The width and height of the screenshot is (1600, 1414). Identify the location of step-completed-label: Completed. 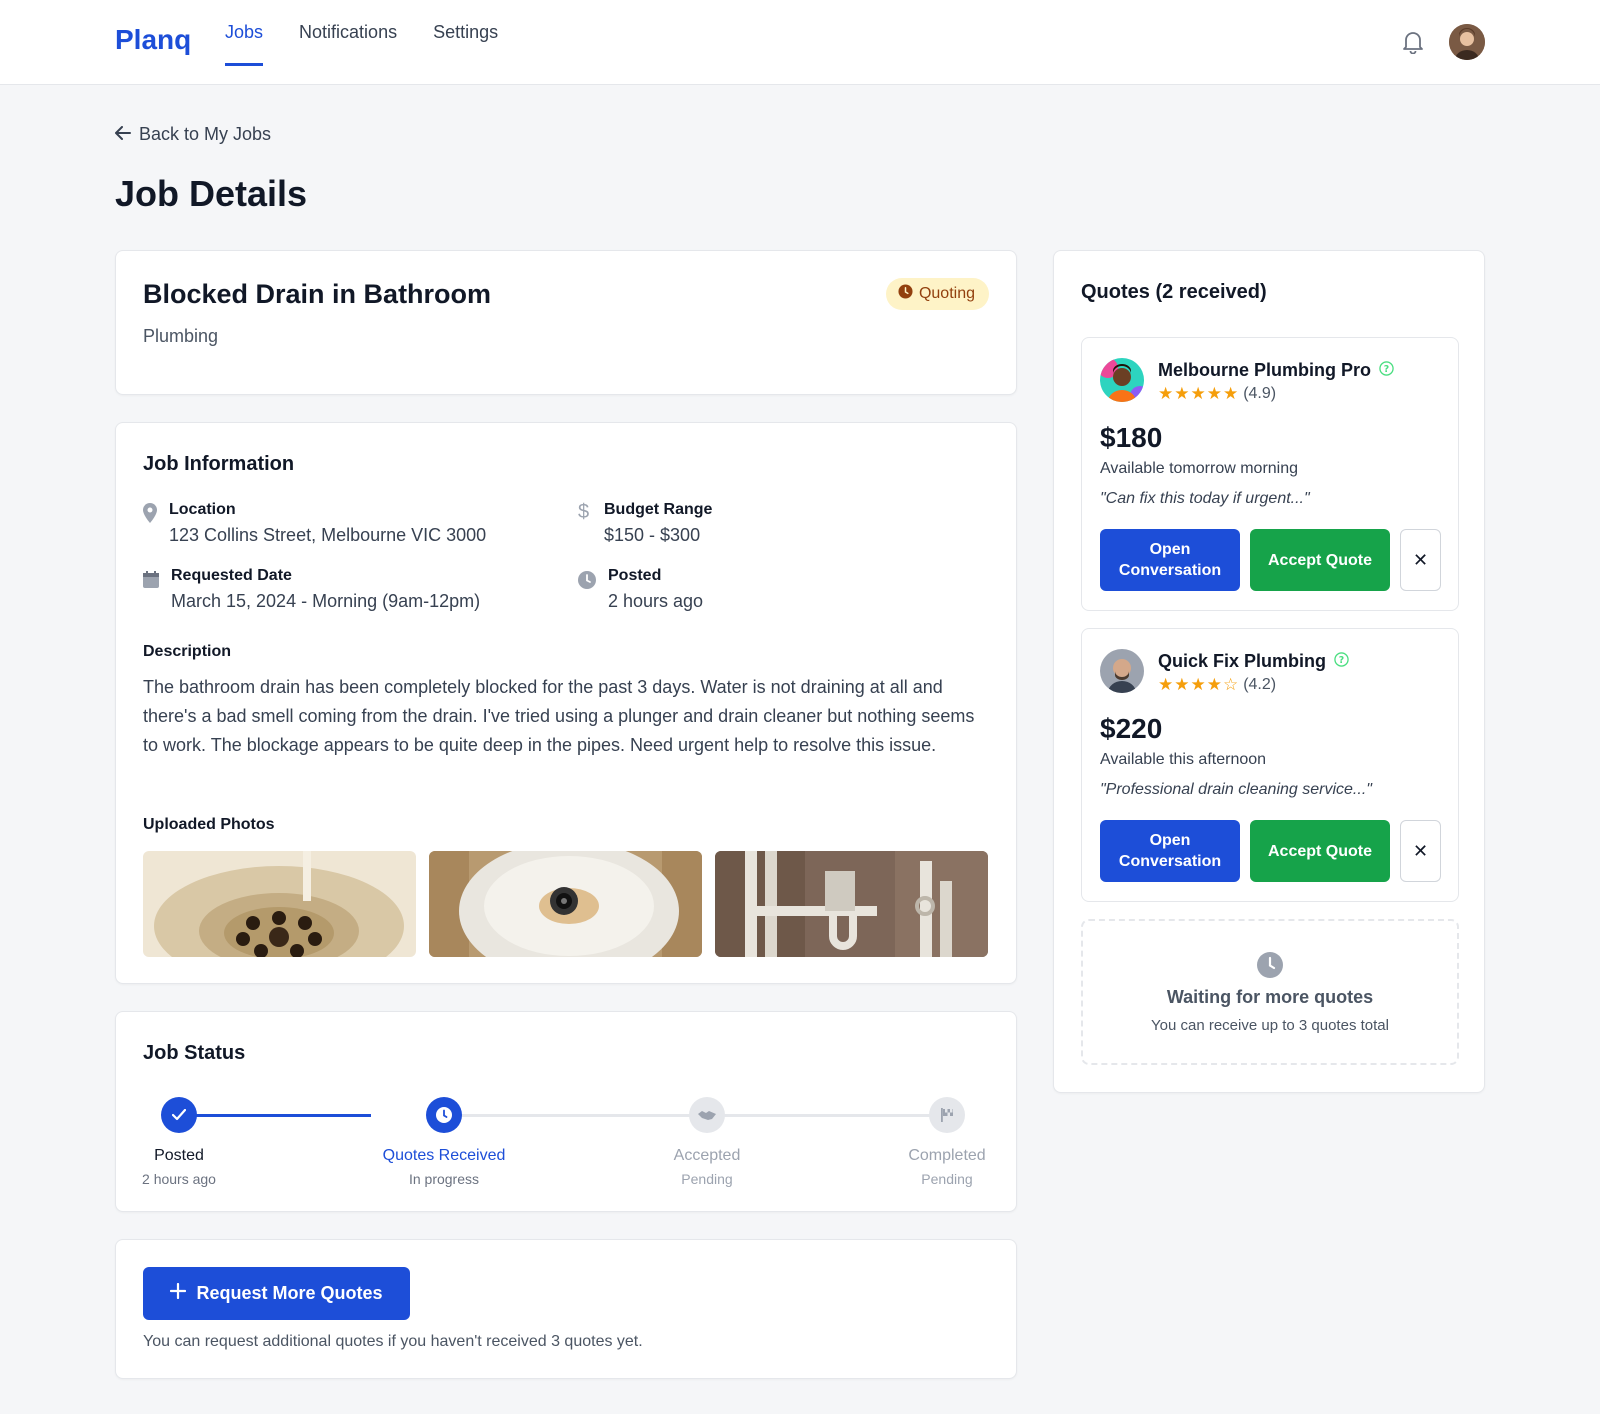
(947, 1155).